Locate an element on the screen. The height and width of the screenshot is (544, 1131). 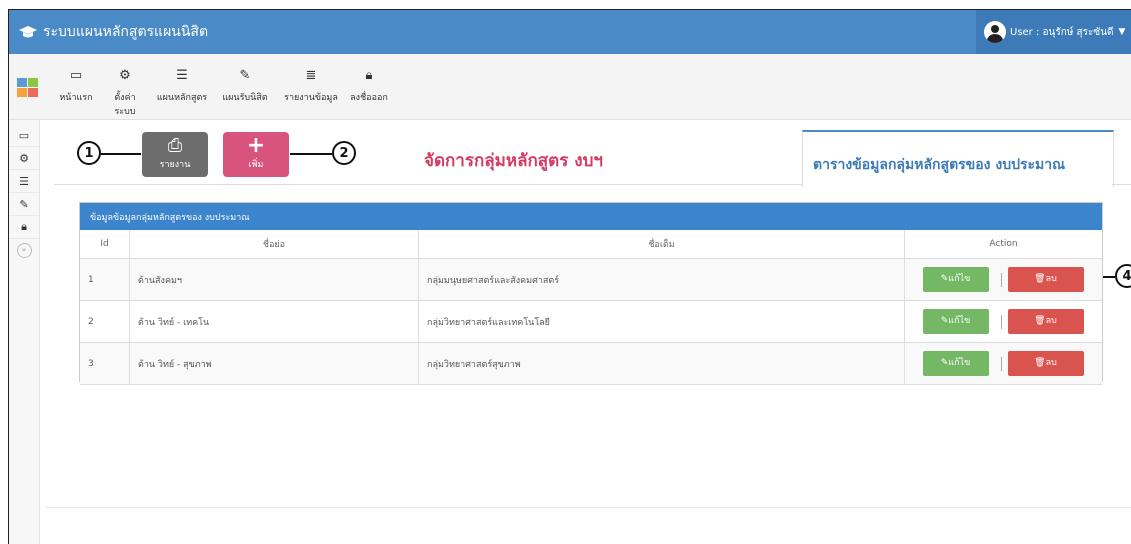
tab-divider-right is located at coordinates (1121, 184).